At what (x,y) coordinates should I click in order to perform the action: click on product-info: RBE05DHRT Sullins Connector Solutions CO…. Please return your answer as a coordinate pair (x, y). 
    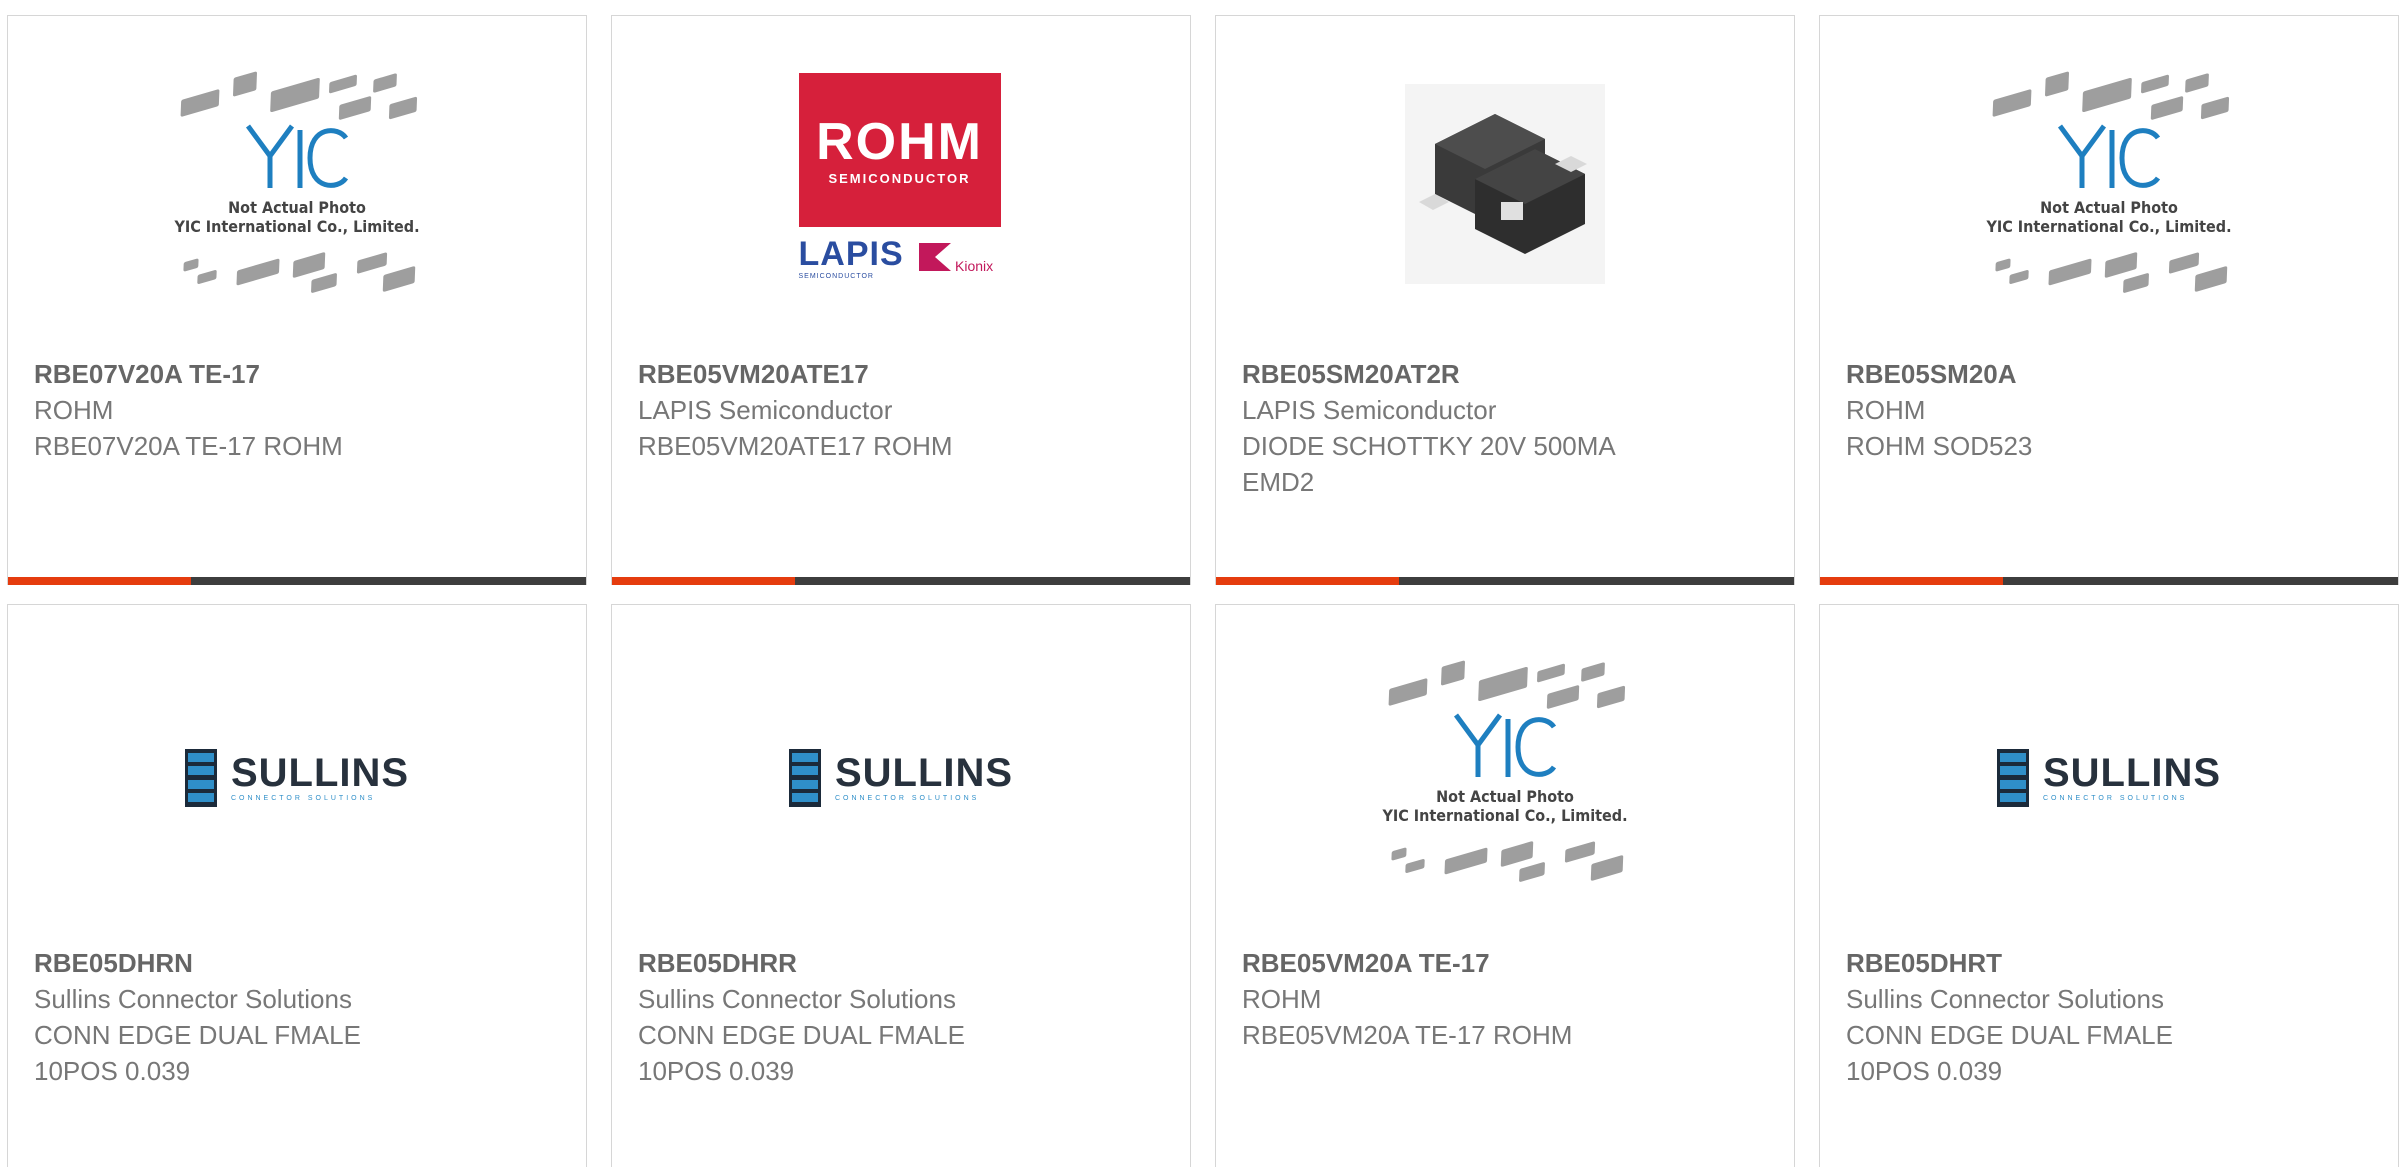
    Looking at the image, I should click on (2109, 1017).